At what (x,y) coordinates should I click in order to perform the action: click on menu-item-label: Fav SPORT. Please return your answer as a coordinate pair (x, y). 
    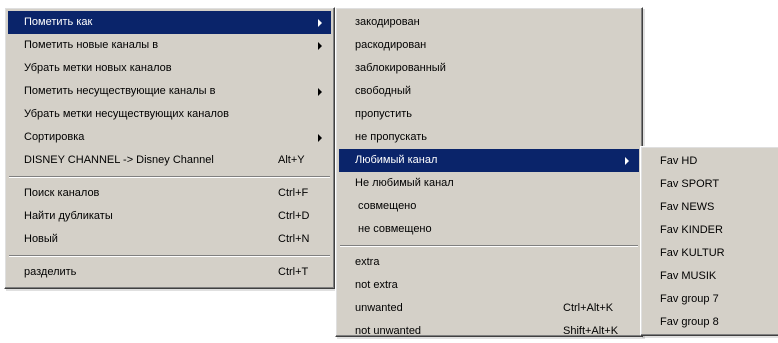
    Looking at the image, I should click on (690, 184).